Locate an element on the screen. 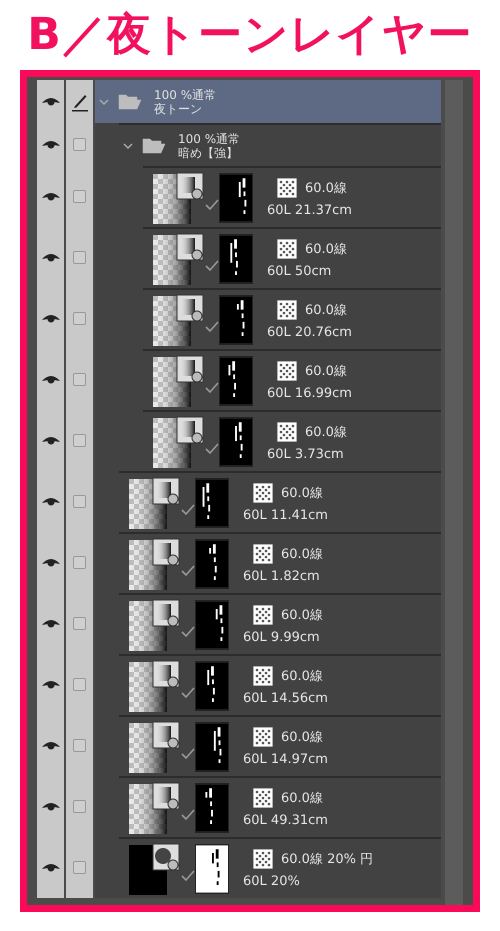  layer-name: 60L 14.97cm is located at coordinates (285, 759).